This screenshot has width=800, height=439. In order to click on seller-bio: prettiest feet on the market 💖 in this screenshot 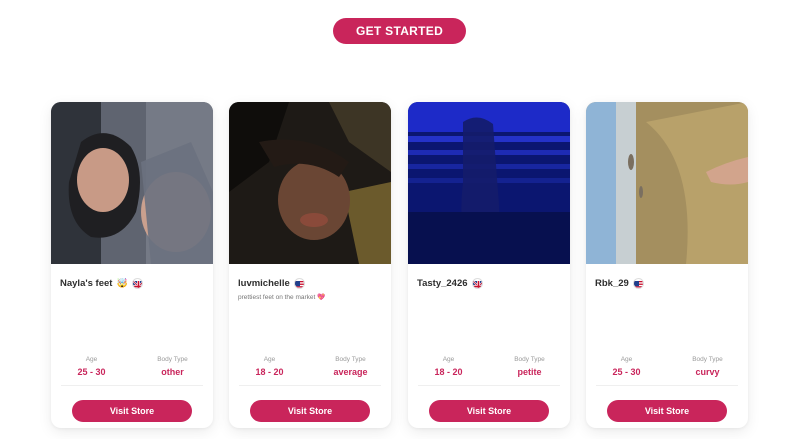, I will do `click(282, 297)`.